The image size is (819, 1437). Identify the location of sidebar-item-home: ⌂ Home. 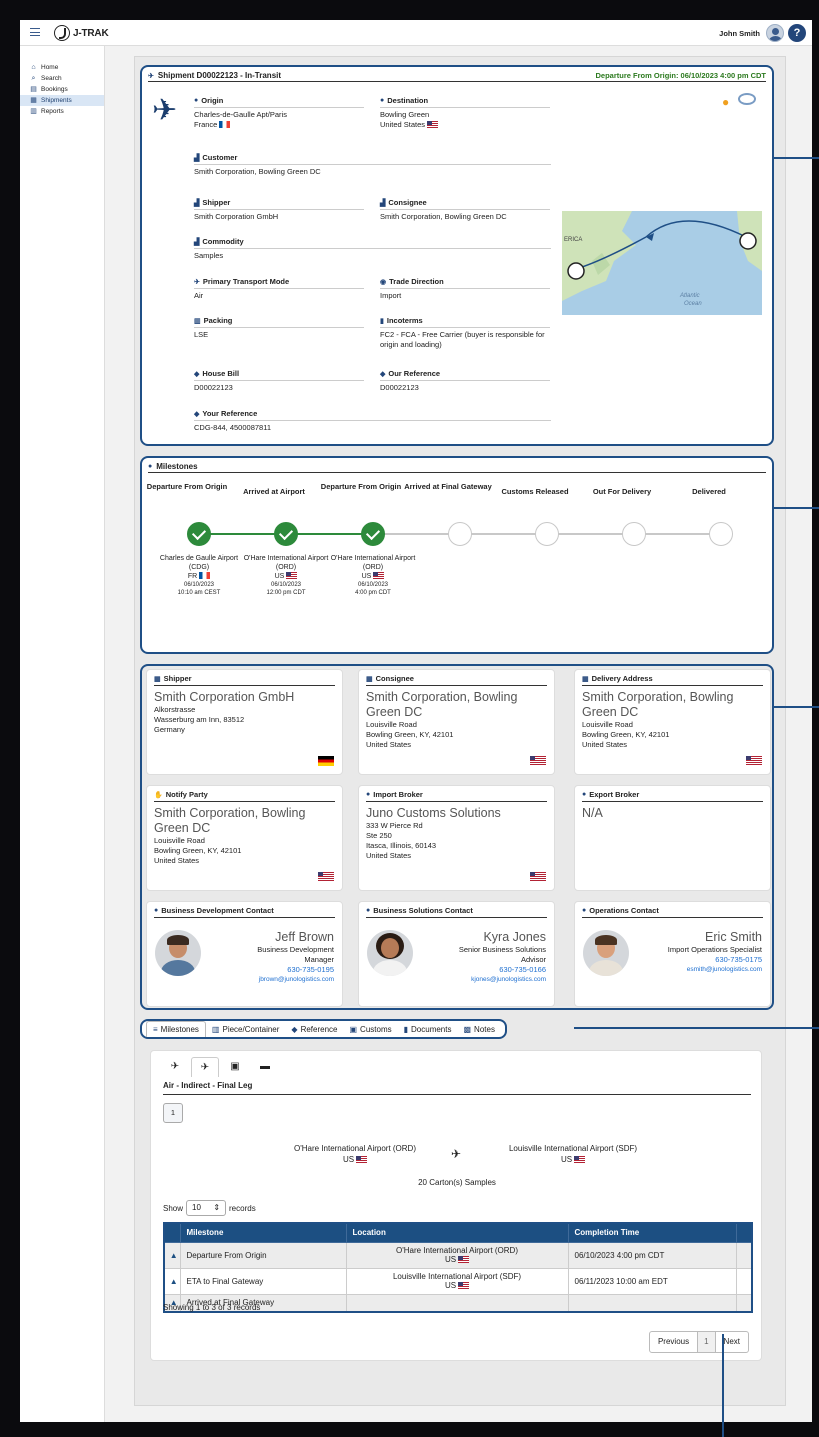
(62, 67).